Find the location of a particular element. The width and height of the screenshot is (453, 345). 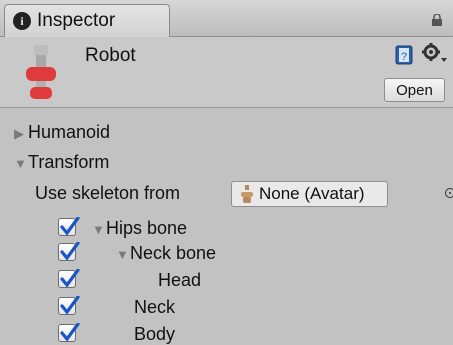

avatar-small-icon is located at coordinates (247, 194).